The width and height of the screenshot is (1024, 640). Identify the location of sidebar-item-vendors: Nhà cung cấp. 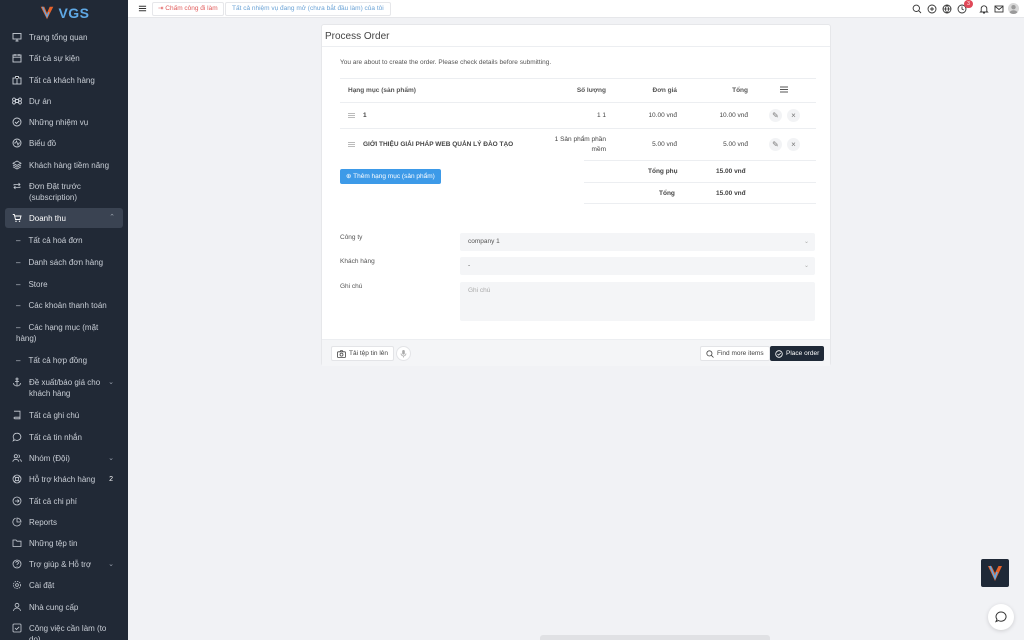
(64, 607).